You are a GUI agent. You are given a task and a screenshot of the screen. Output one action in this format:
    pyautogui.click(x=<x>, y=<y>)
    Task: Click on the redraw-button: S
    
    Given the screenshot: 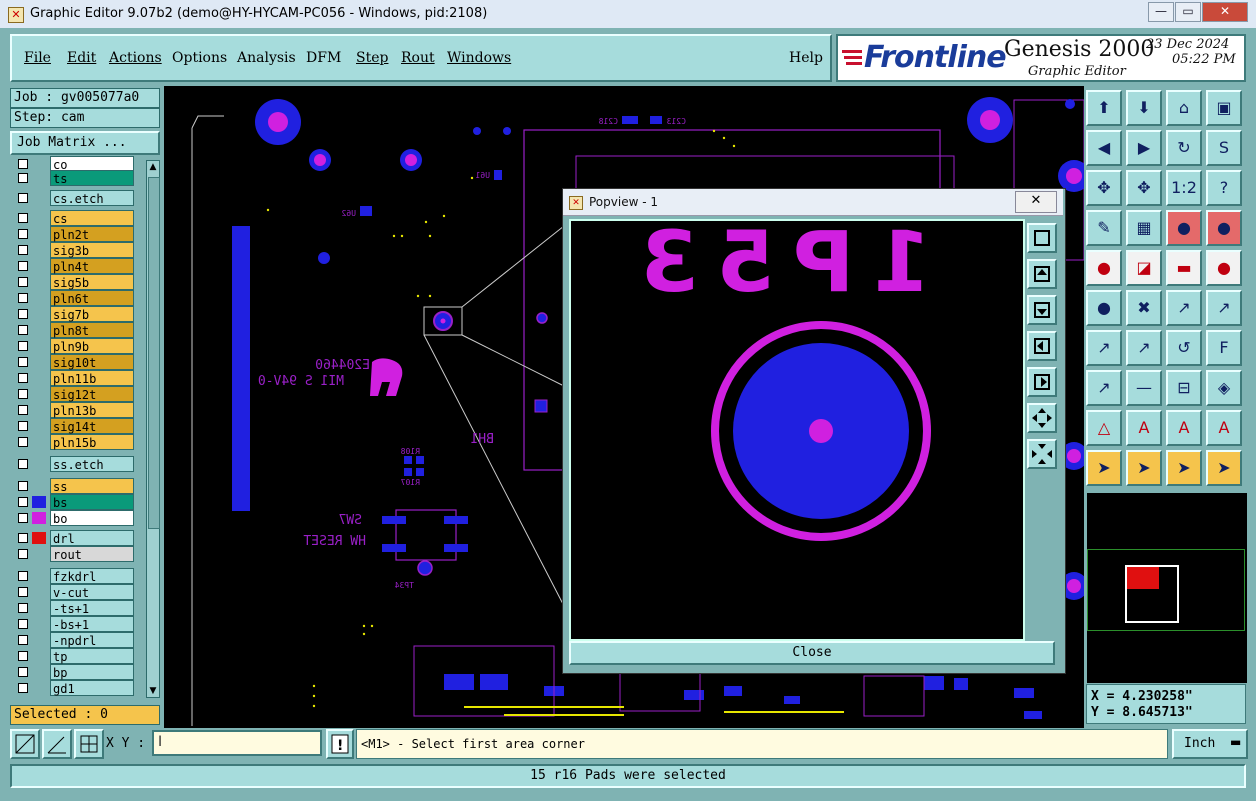 What is the action you would take?
    pyautogui.click(x=1224, y=148)
    